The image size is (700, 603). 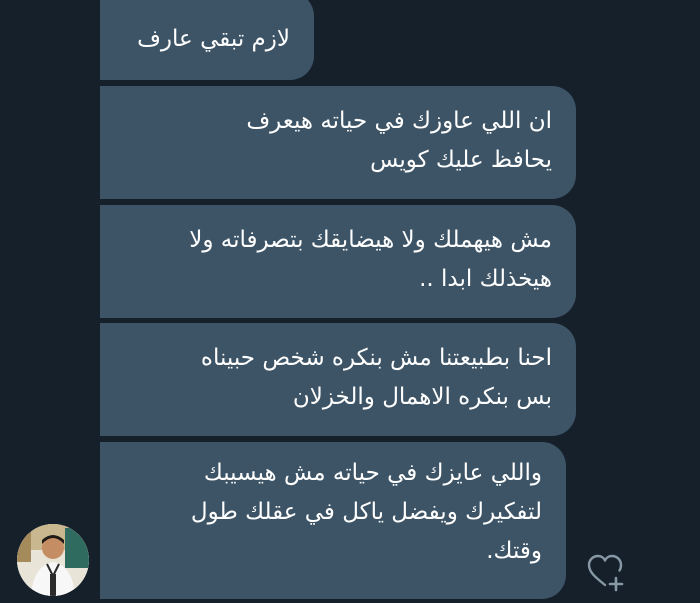 I want to click on sender-avatar, so click(x=53, y=560).